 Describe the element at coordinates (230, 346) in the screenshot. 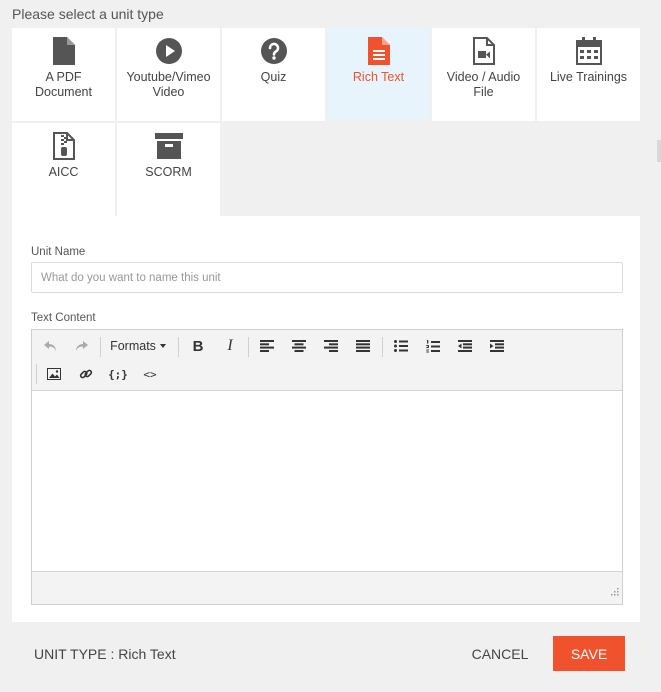

I see `italic-button: I` at that location.